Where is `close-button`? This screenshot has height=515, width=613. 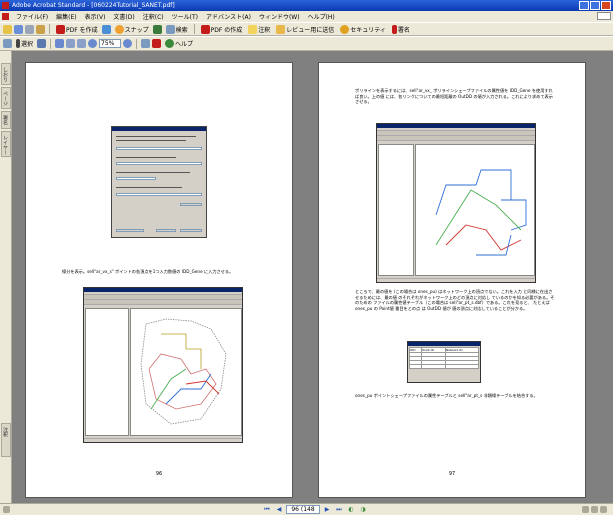
close-button is located at coordinates (606, 5).